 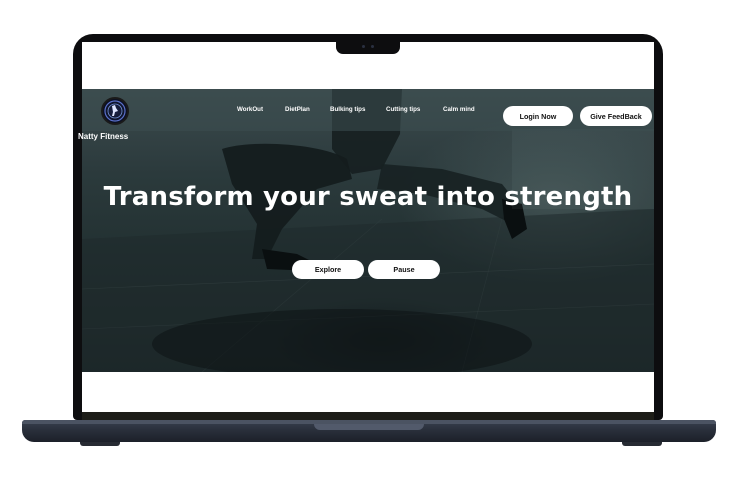 What do you see at coordinates (347, 109) in the screenshot?
I see `nav-link-bulking-tips: Bulking tips` at bounding box center [347, 109].